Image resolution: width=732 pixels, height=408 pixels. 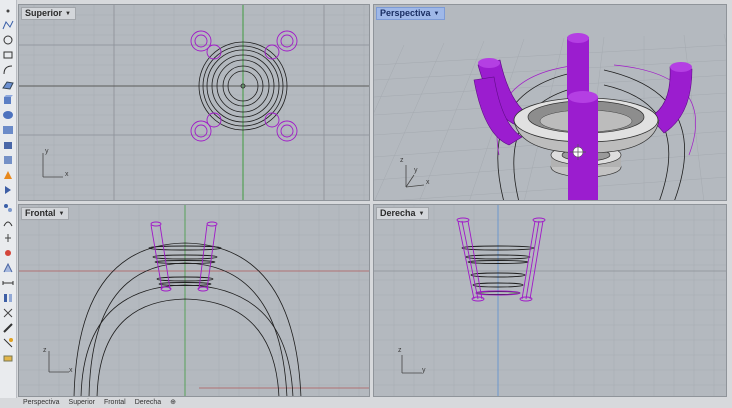 What do you see at coordinates (8, 222) in the screenshot?
I see `properties-icon` at bounding box center [8, 222].